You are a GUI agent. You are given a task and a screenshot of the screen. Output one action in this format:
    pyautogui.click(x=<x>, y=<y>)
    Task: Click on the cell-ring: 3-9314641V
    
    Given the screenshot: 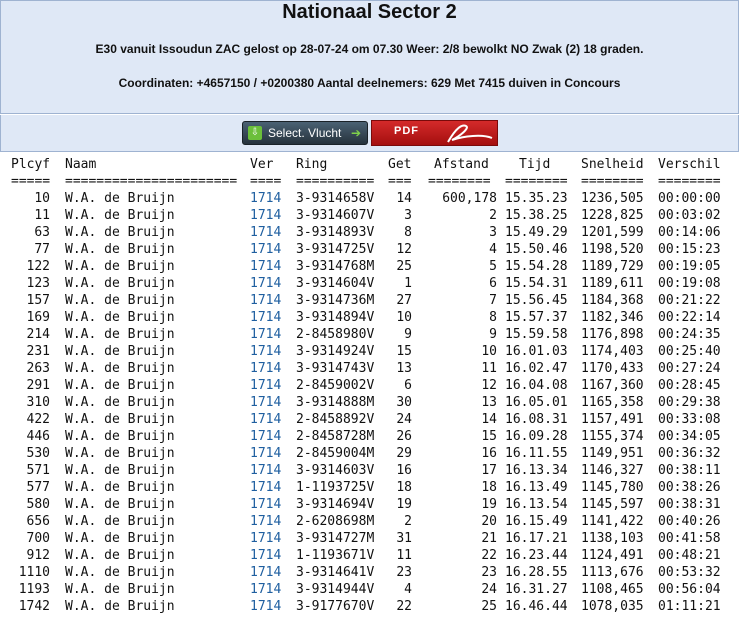 What is the action you would take?
    pyautogui.click(x=335, y=572)
    